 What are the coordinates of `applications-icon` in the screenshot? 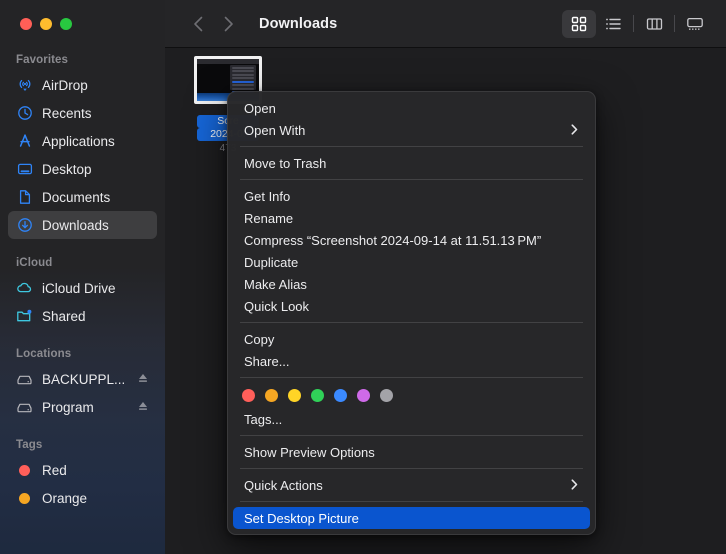 It's located at (24, 141).